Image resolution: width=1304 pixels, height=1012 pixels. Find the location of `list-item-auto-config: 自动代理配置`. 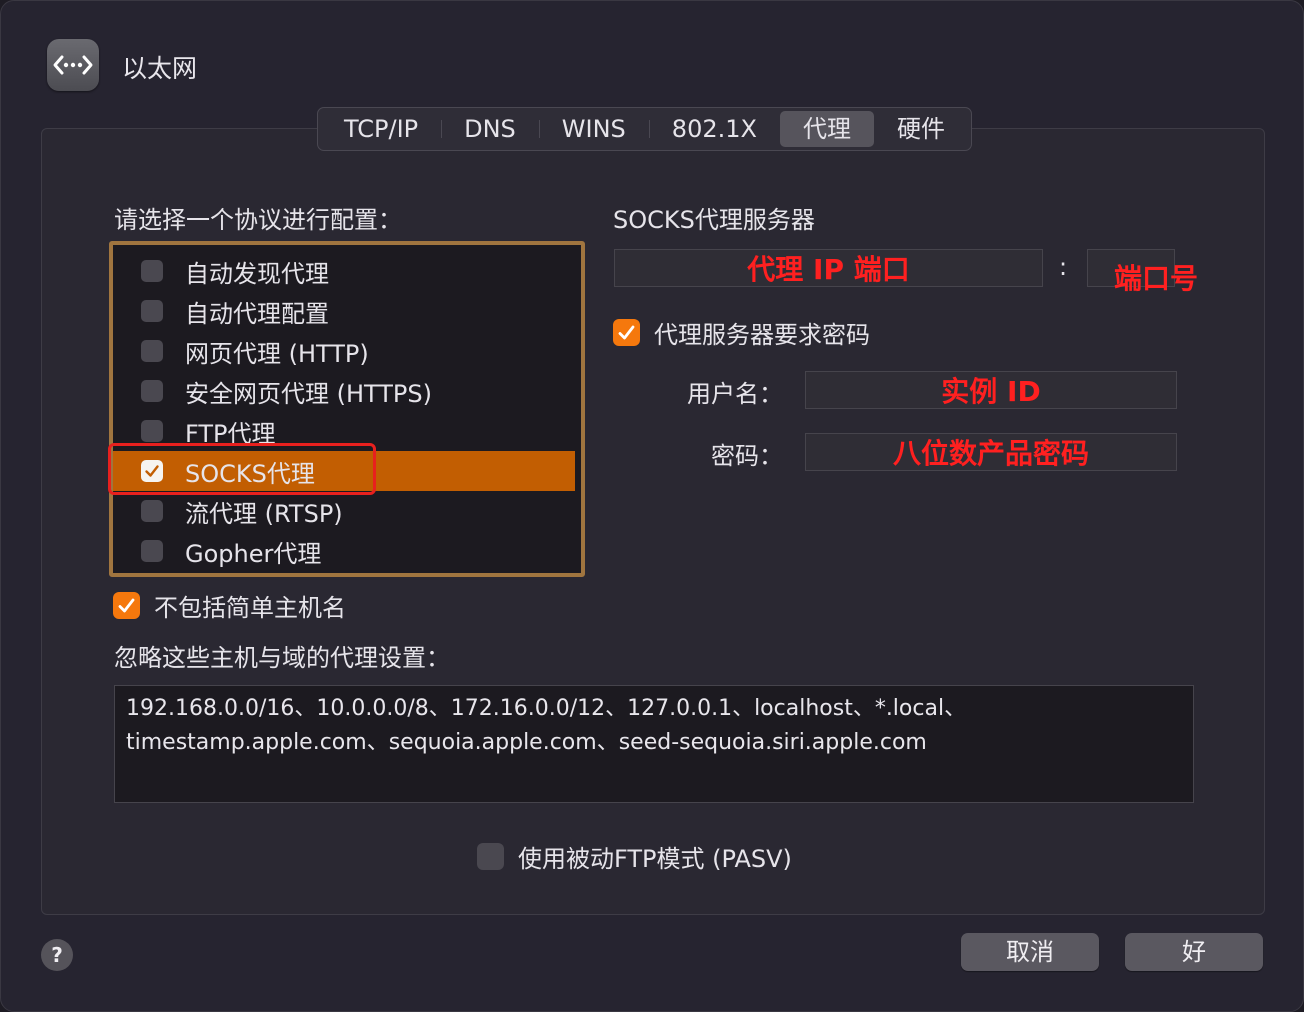

list-item-auto-config: 自动代理配置 is located at coordinates (344, 311).